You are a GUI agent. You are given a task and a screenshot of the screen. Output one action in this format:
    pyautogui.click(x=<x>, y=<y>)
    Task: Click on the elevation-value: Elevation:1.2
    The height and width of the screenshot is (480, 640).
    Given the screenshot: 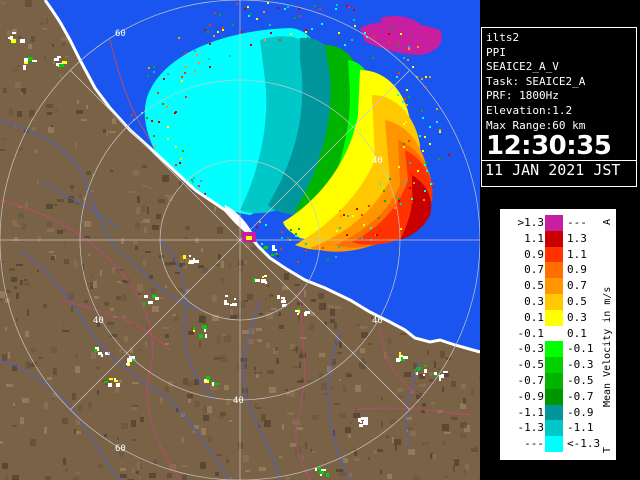 What is the action you would take?
    pyautogui.click(x=529, y=110)
    